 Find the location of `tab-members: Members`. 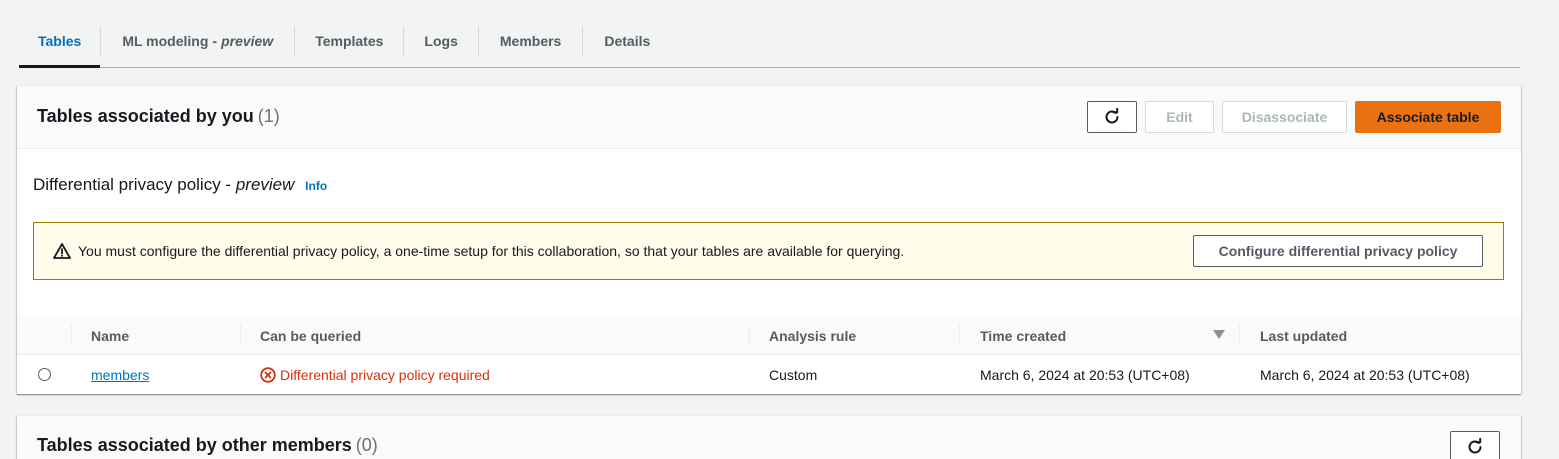

tab-members: Members is located at coordinates (530, 40).